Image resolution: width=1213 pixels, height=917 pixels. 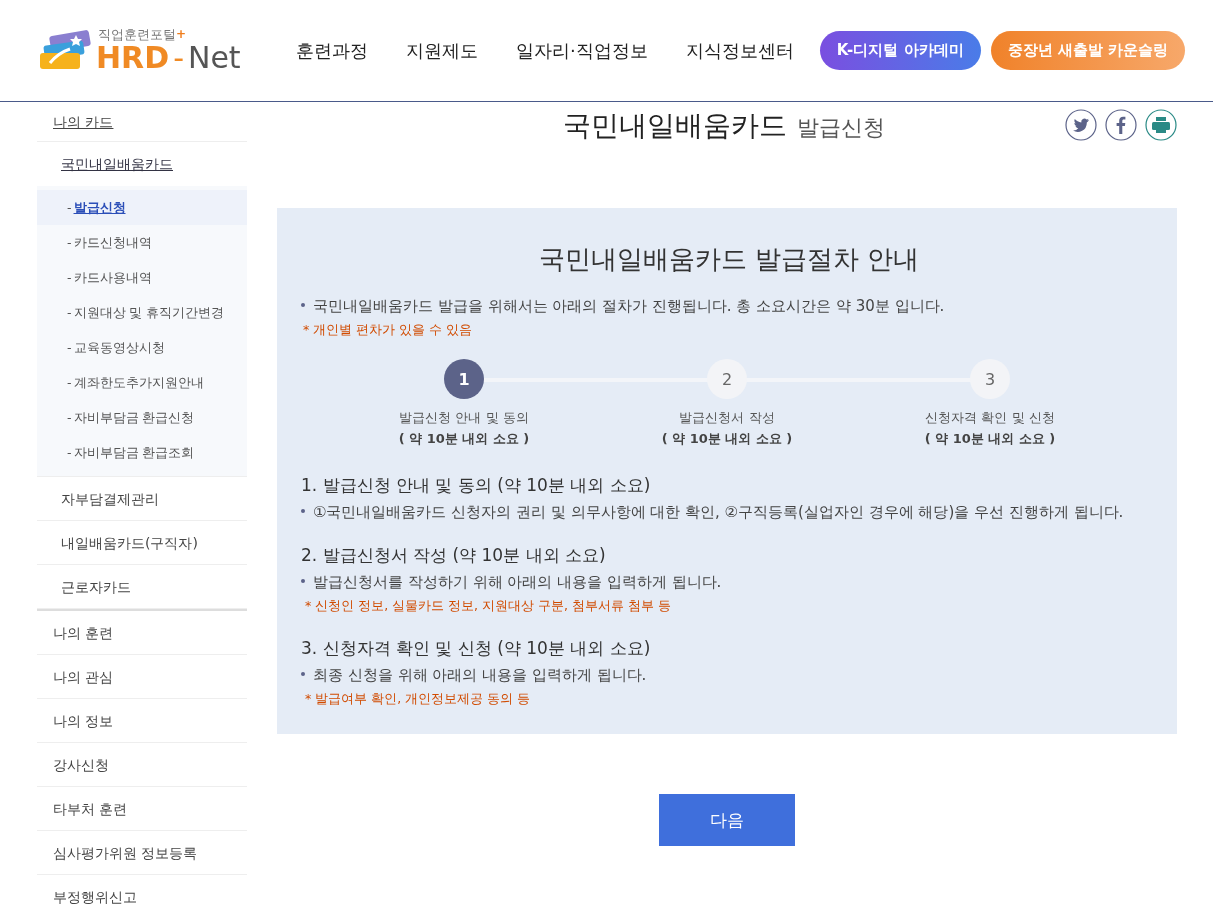 What do you see at coordinates (718, 512) in the screenshot?
I see `section-text: ①국민내일배움카드 신청자의 권리 및 의무사항에 대한 확인, ②구직등록(실업자인 경우에 해당)을 우선 진행하게 됩니다.` at bounding box center [718, 512].